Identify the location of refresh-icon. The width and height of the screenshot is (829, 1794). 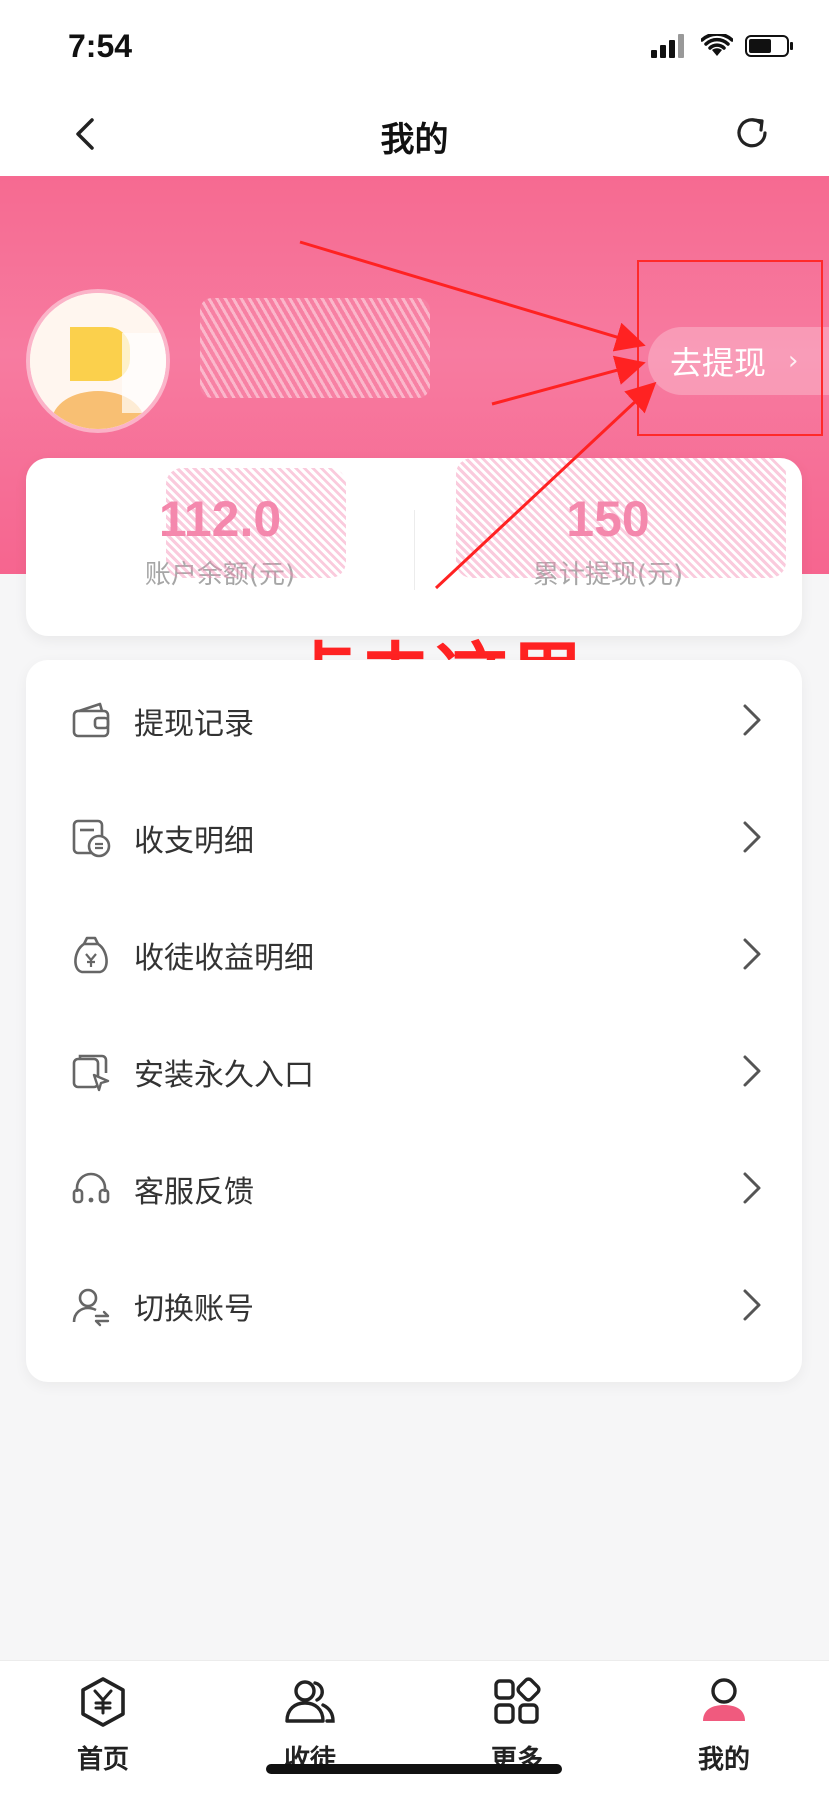
(752, 133).